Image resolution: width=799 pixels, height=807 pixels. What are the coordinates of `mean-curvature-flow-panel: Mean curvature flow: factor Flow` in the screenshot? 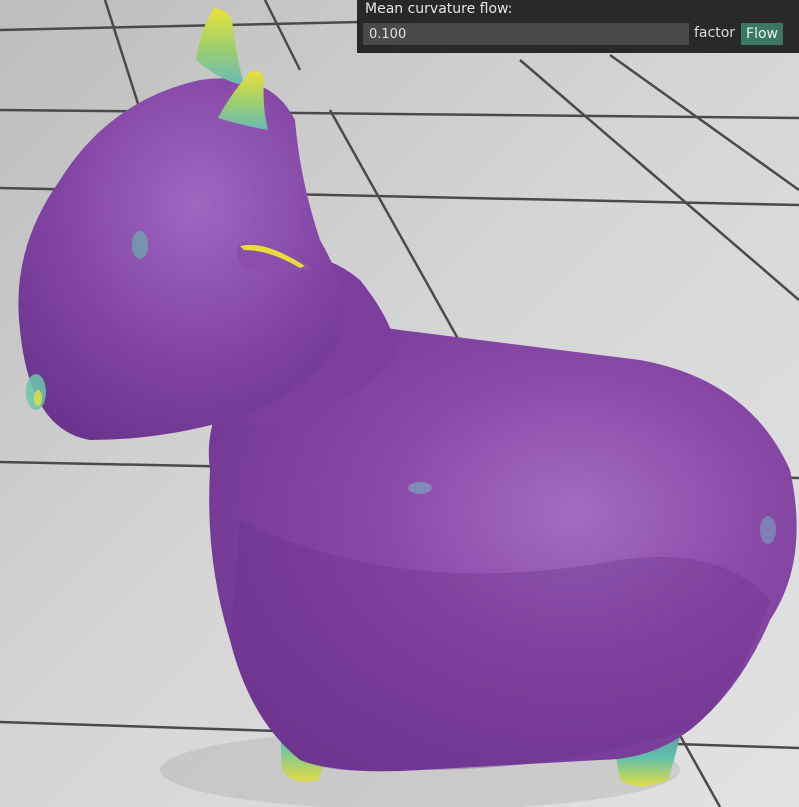 It's located at (578, 26).